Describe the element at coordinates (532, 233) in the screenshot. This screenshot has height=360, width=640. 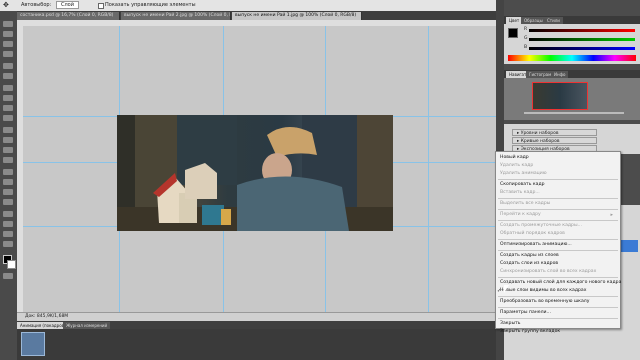
I see `menu-item-label: Обратный порядок кадров` at that location.